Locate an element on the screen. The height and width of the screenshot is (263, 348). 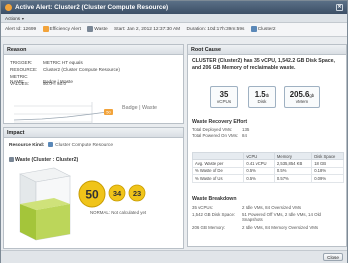
root-cause-header: Root Cause is located at coordinates (267, 50).